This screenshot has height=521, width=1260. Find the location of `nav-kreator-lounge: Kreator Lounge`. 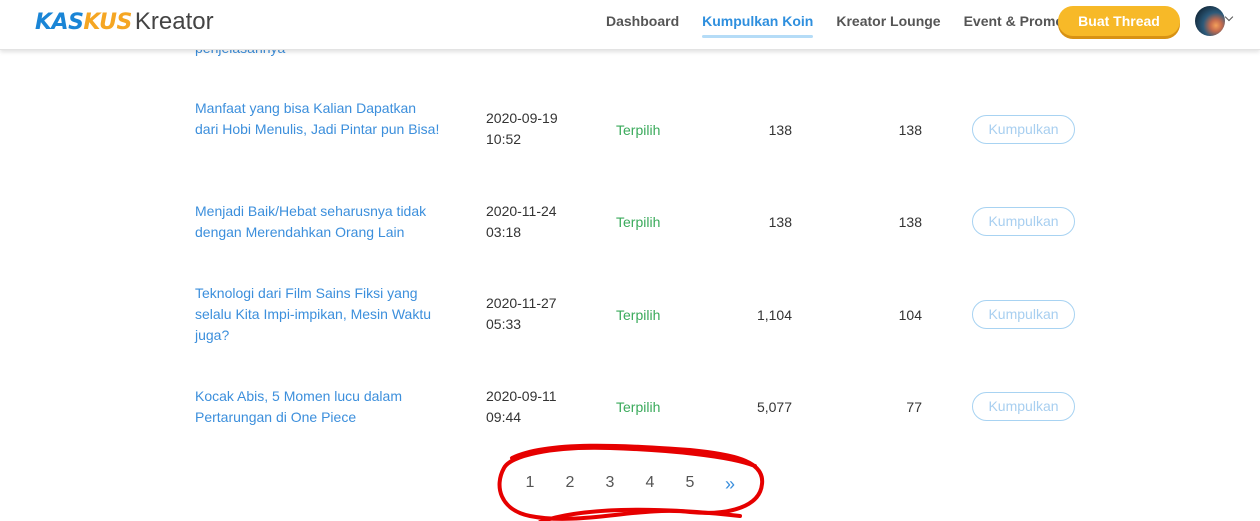

nav-kreator-lounge: Kreator Lounge is located at coordinates (888, 25).